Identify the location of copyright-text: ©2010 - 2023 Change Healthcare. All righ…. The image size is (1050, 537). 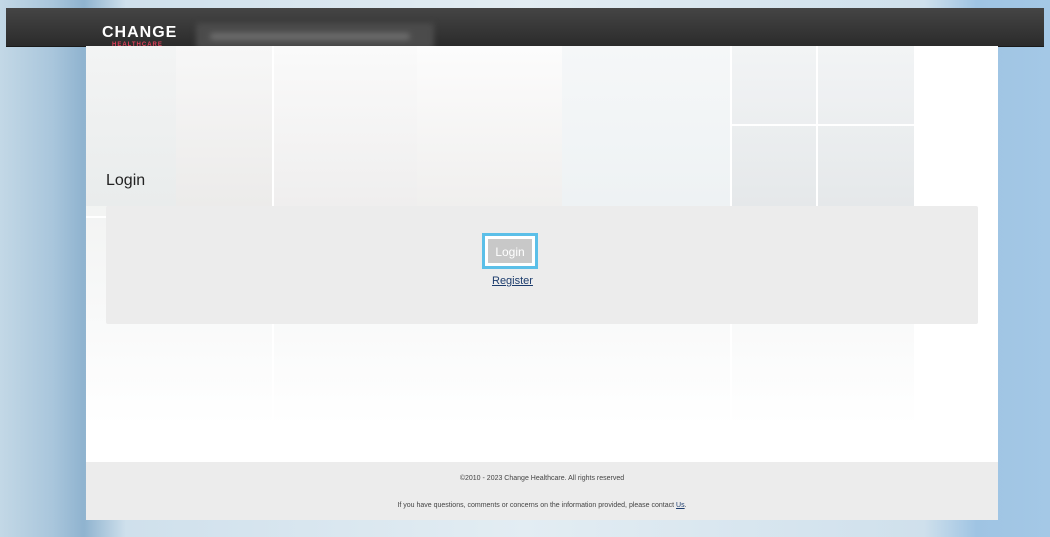
(542, 478).